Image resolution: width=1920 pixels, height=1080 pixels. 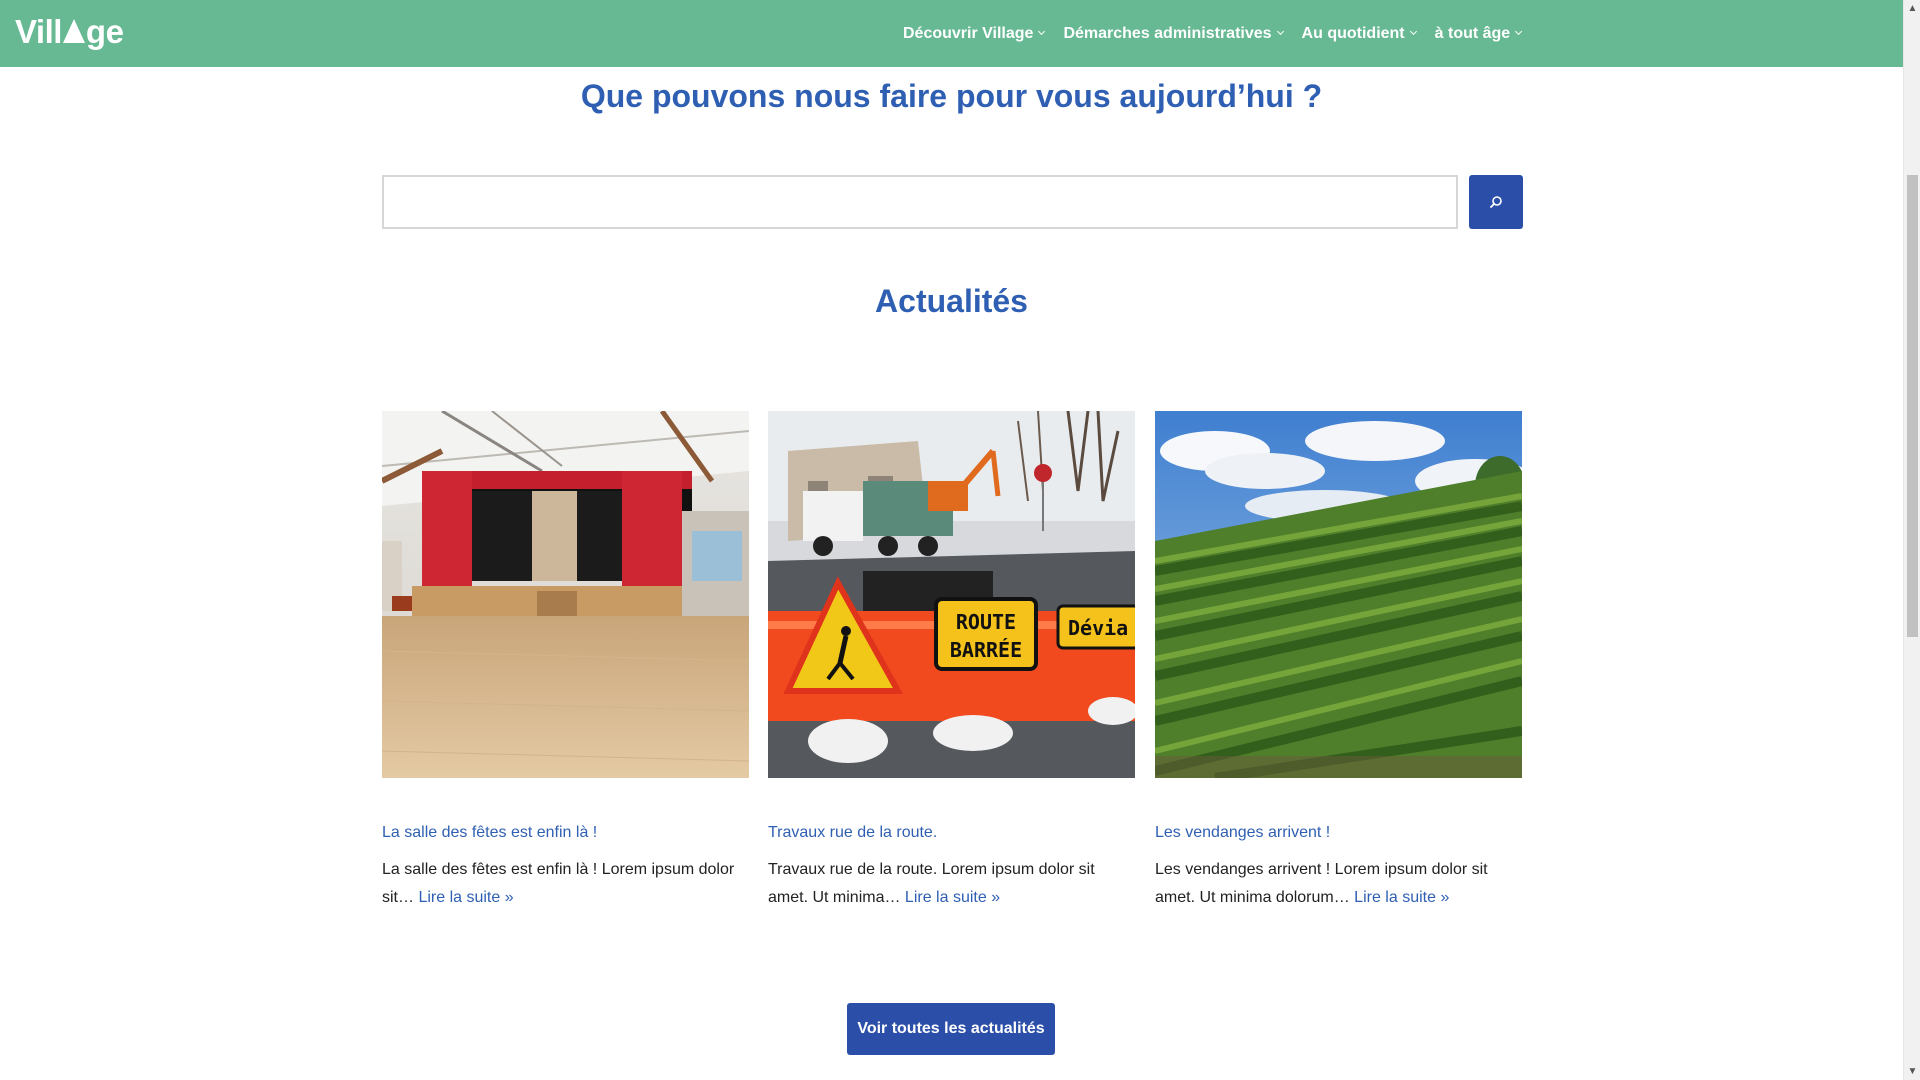 What do you see at coordinates (38, 31) in the screenshot?
I see `logo-text-left: Vill` at bounding box center [38, 31].